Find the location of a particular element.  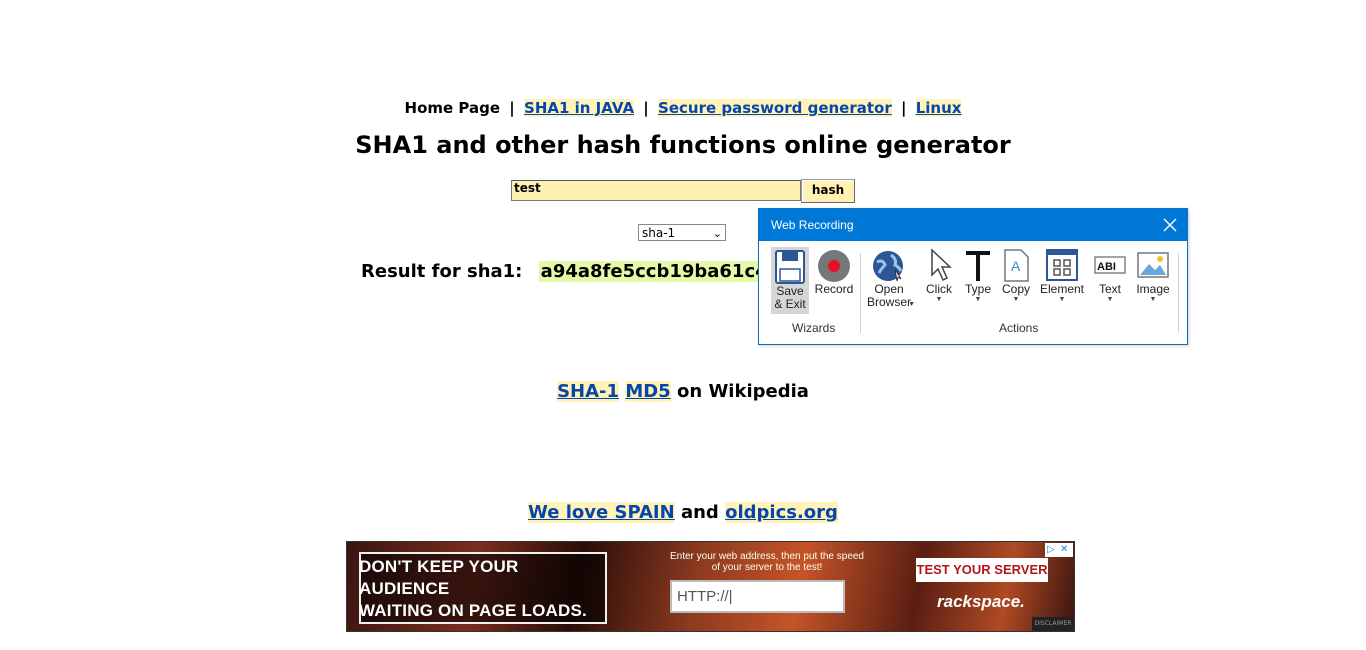

ad-disclaimer: DISCLAIMER is located at coordinates (1053, 624).